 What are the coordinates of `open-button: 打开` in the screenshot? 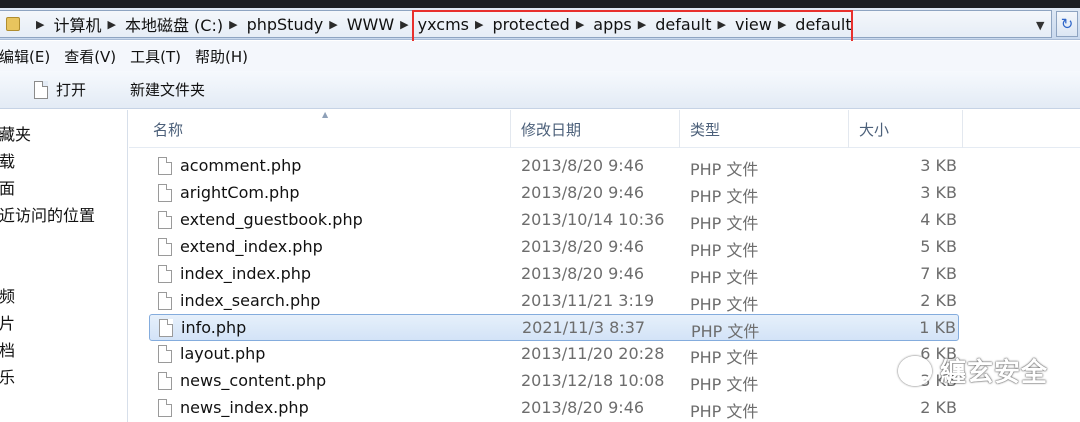 It's located at (60, 89).